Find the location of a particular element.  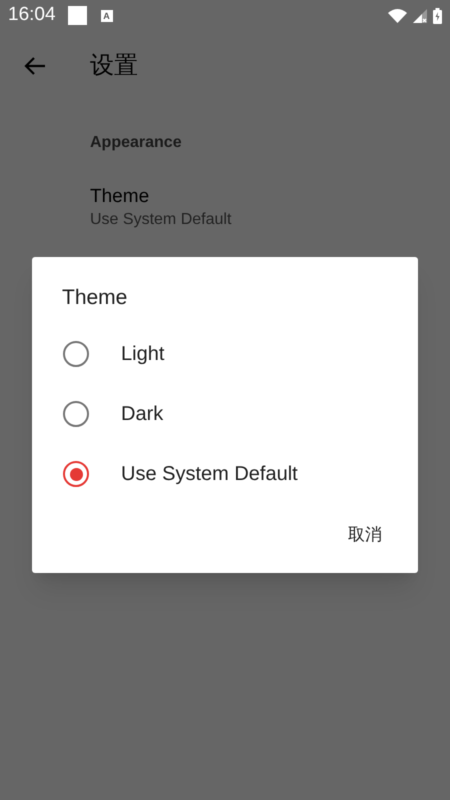

back-icon is located at coordinates (35, 66).